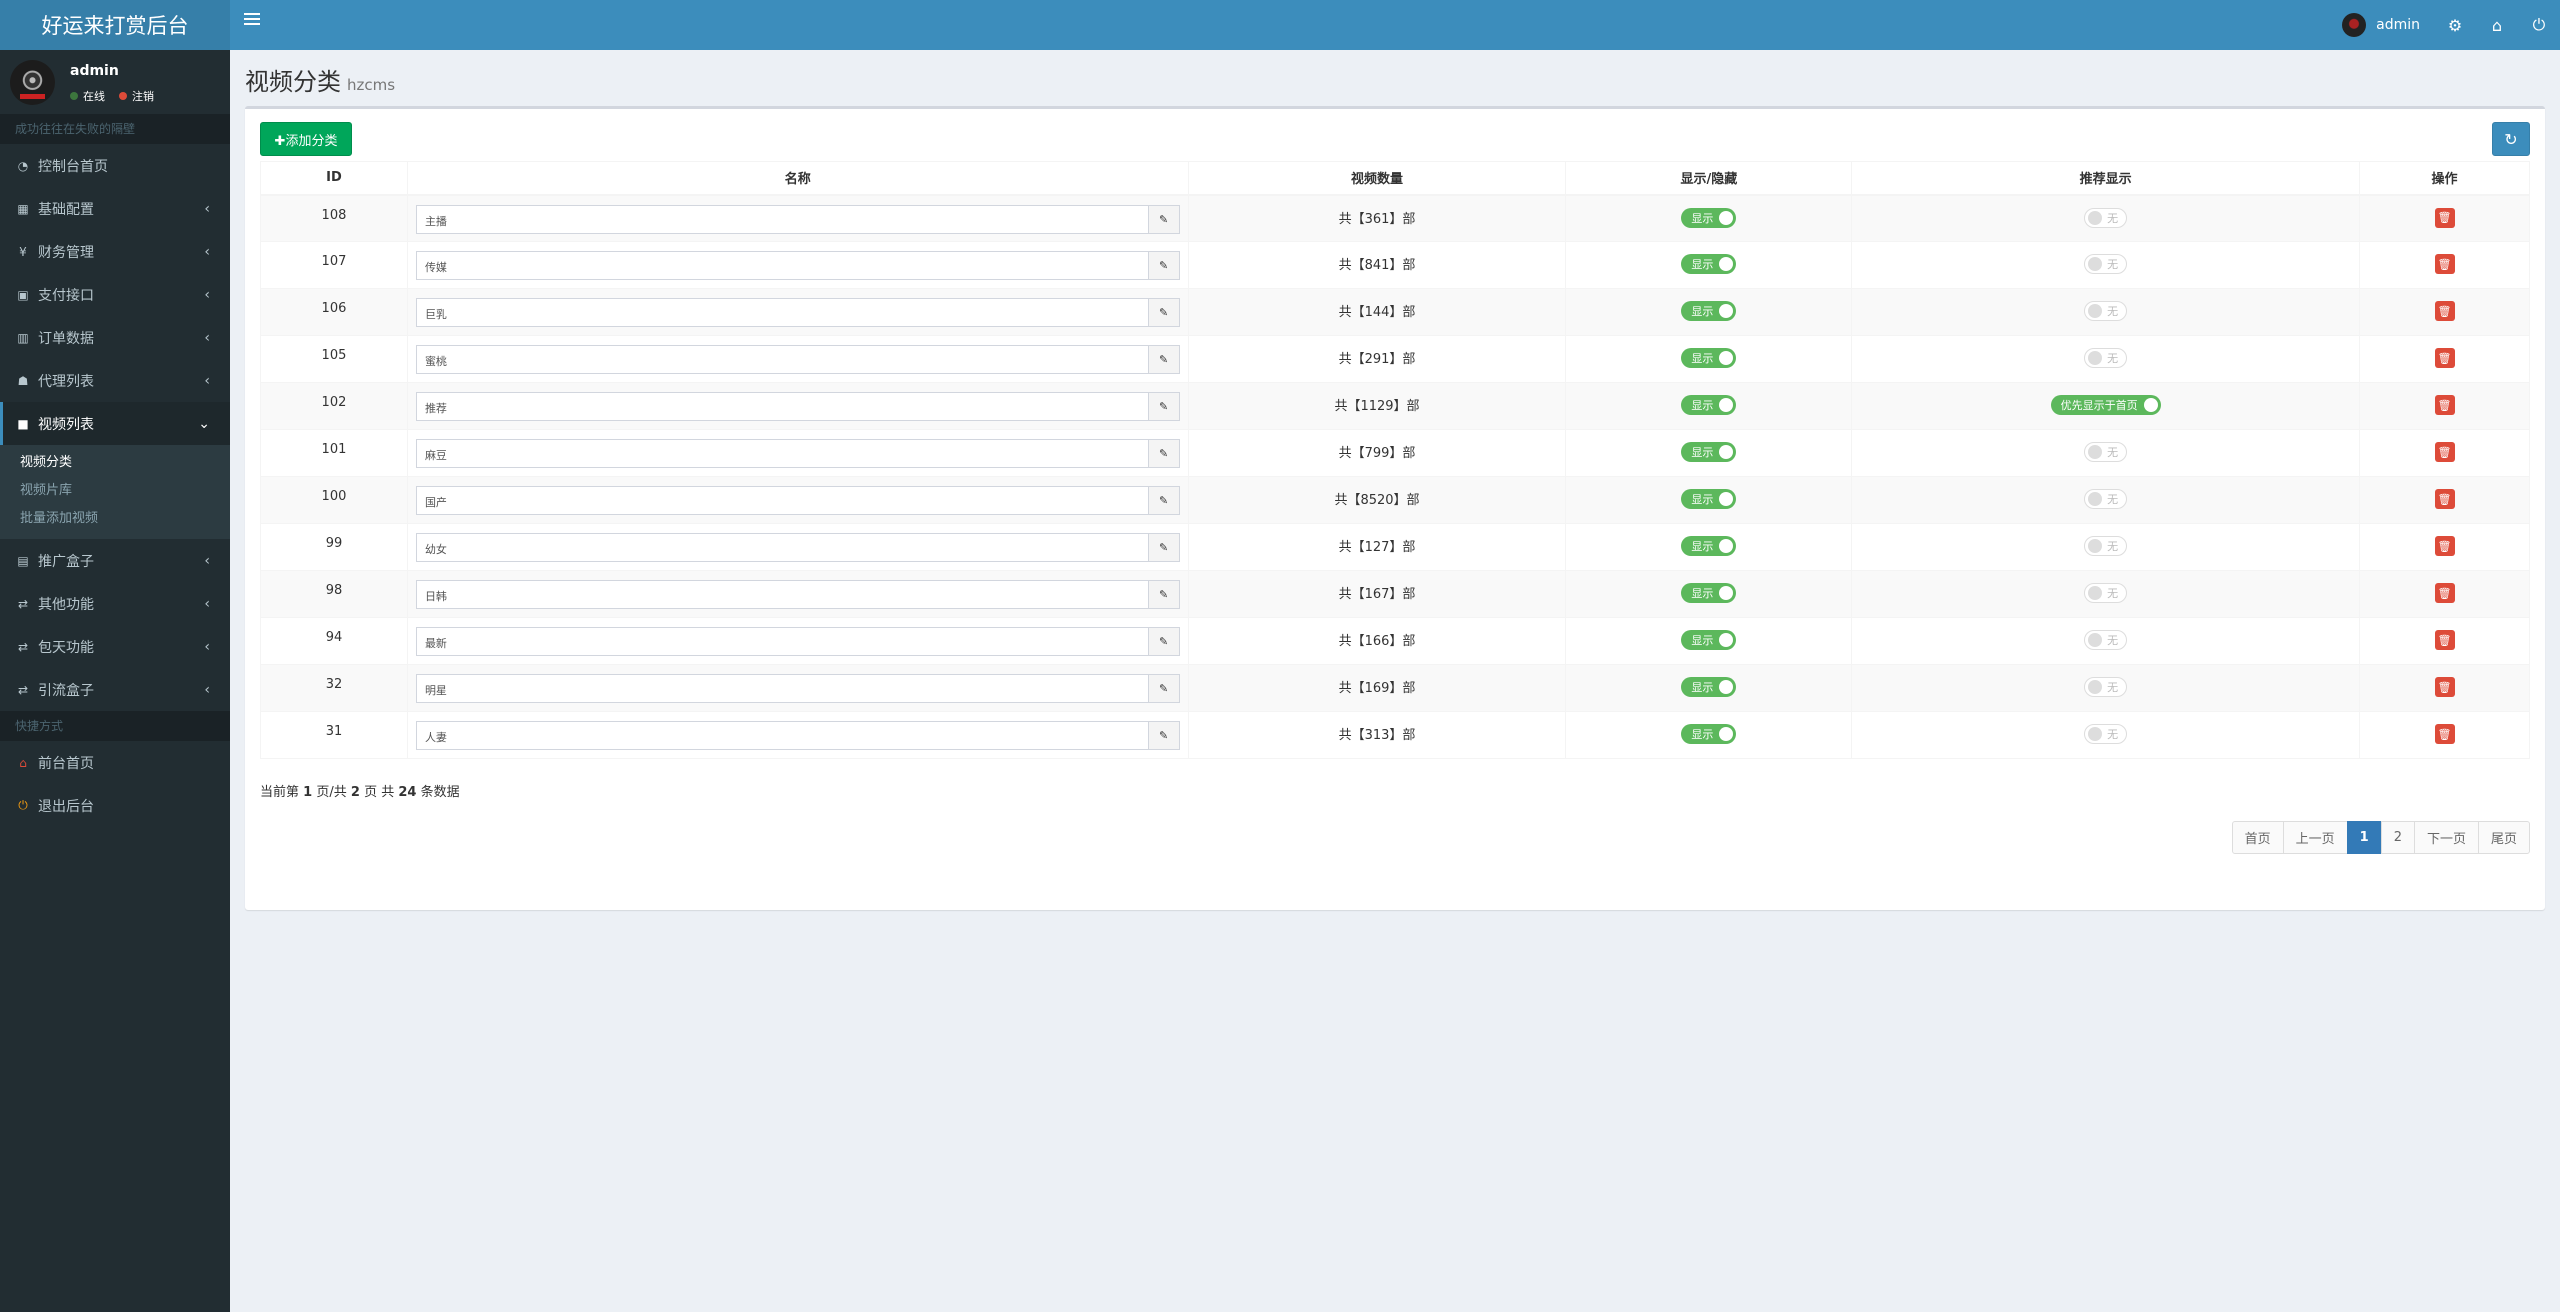 This screenshot has width=2560, height=1312. What do you see at coordinates (782, 547) in the screenshot?
I see `category-name-input: 幼女` at bounding box center [782, 547].